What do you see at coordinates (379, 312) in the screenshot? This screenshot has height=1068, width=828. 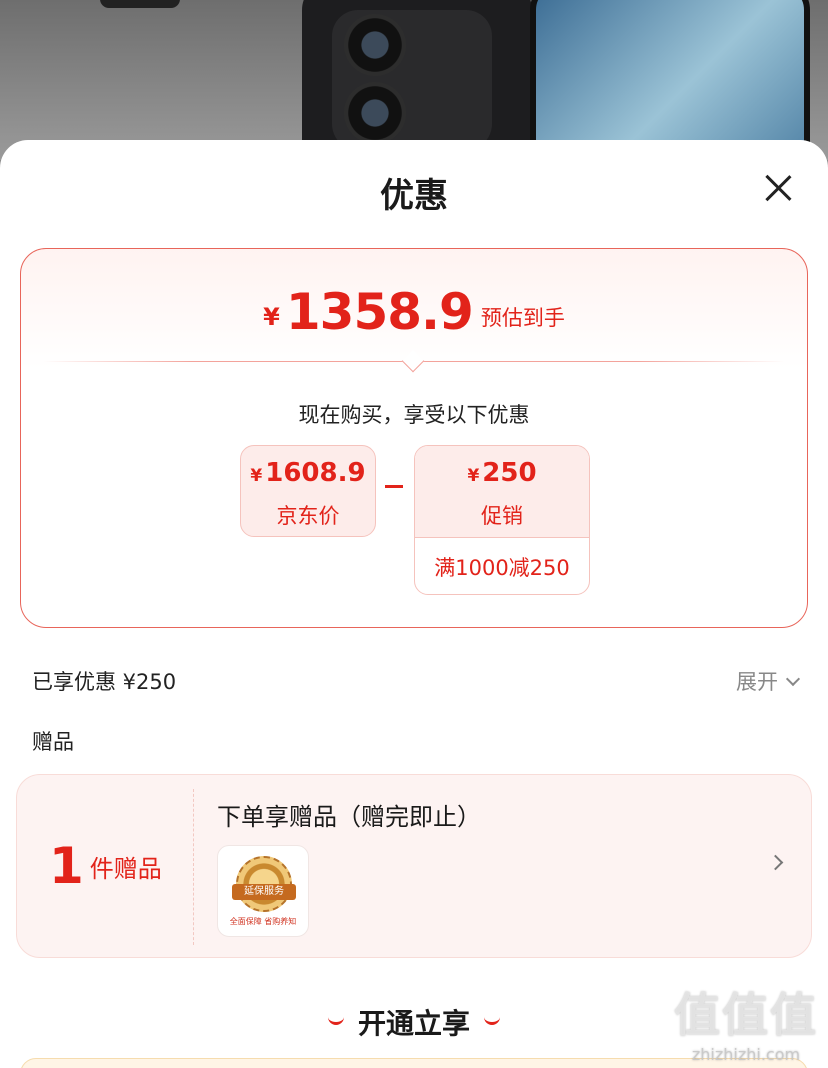 I see `final-price-value: 1358.9` at bounding box center [379, 312].